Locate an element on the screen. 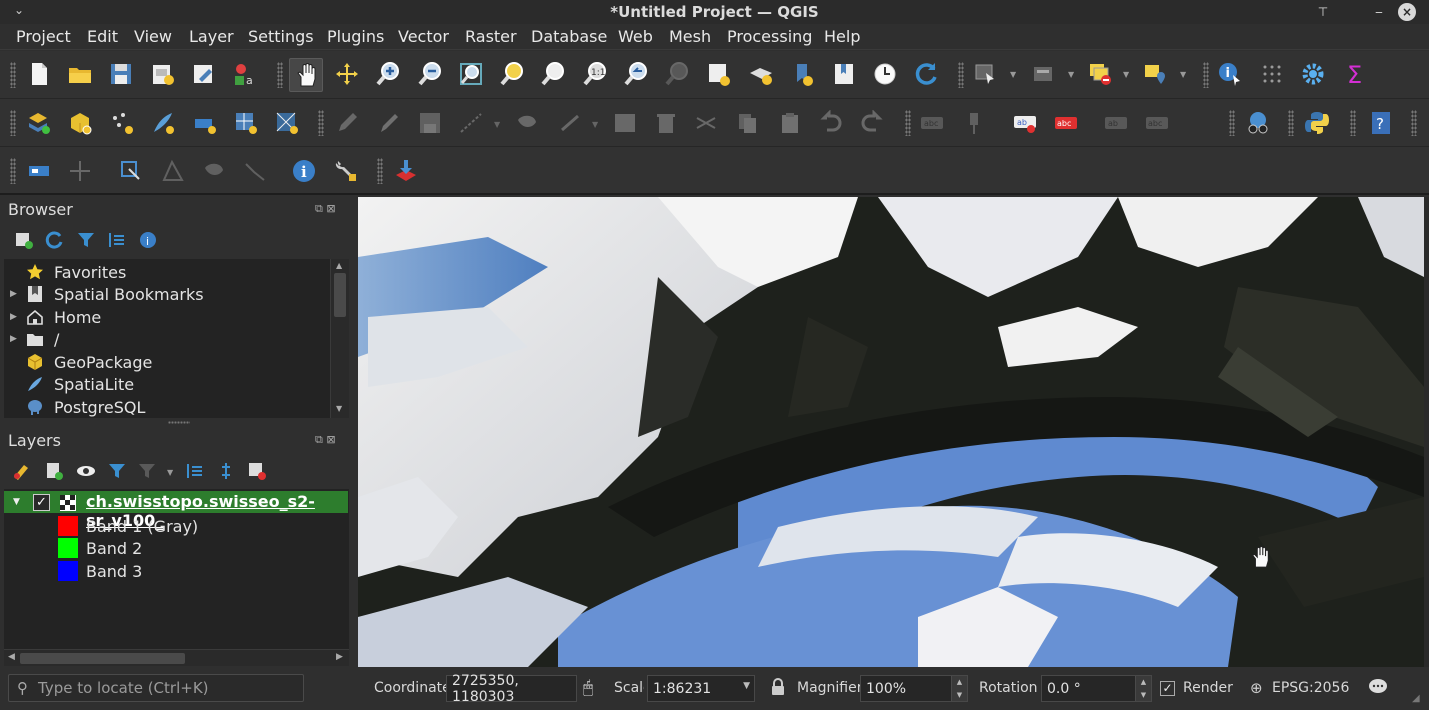 This screenshot has height=710, width=1429. download-layer-icon is located at coordinates (406, 171).